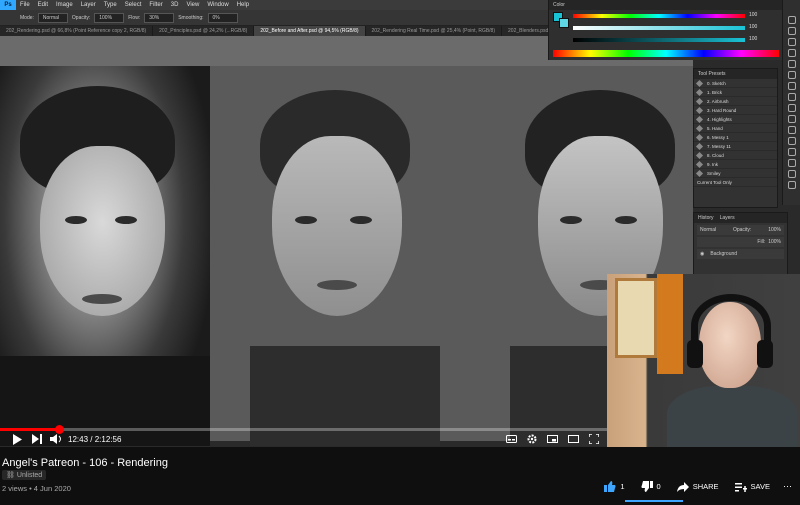  Describe the element at coordinates (636, 318) in the screenshot. I see `webcam-window` at that location.